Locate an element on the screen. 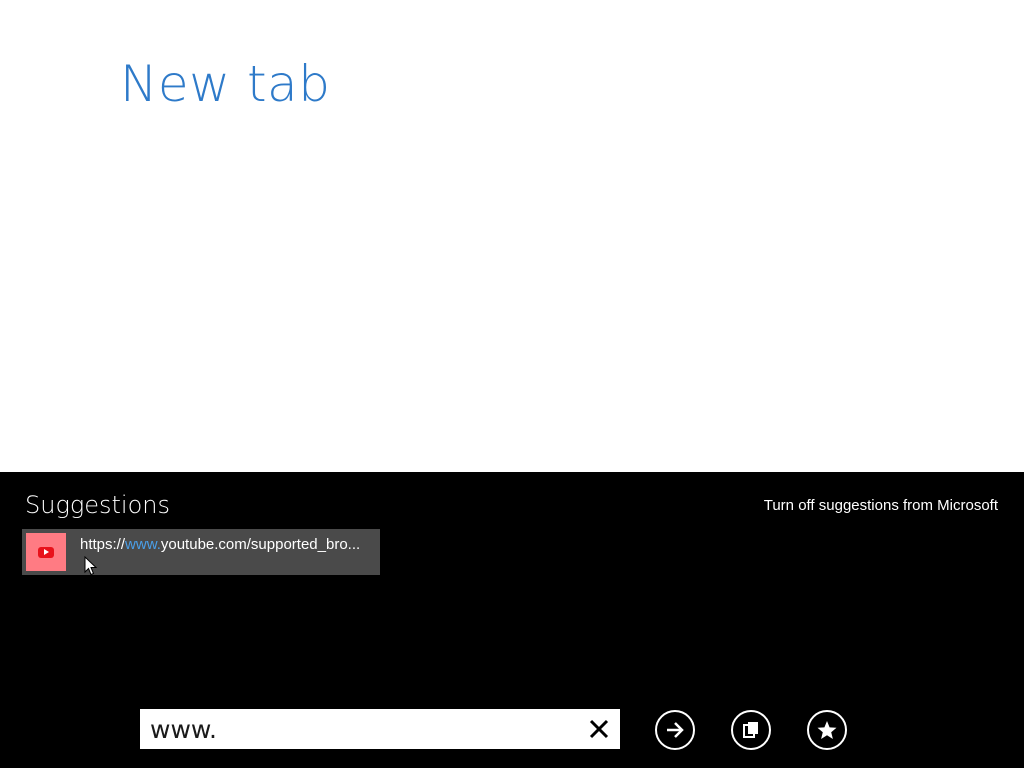 This screenshot has width=1024, height=768. address-bar is located at coordinates (380, 729).